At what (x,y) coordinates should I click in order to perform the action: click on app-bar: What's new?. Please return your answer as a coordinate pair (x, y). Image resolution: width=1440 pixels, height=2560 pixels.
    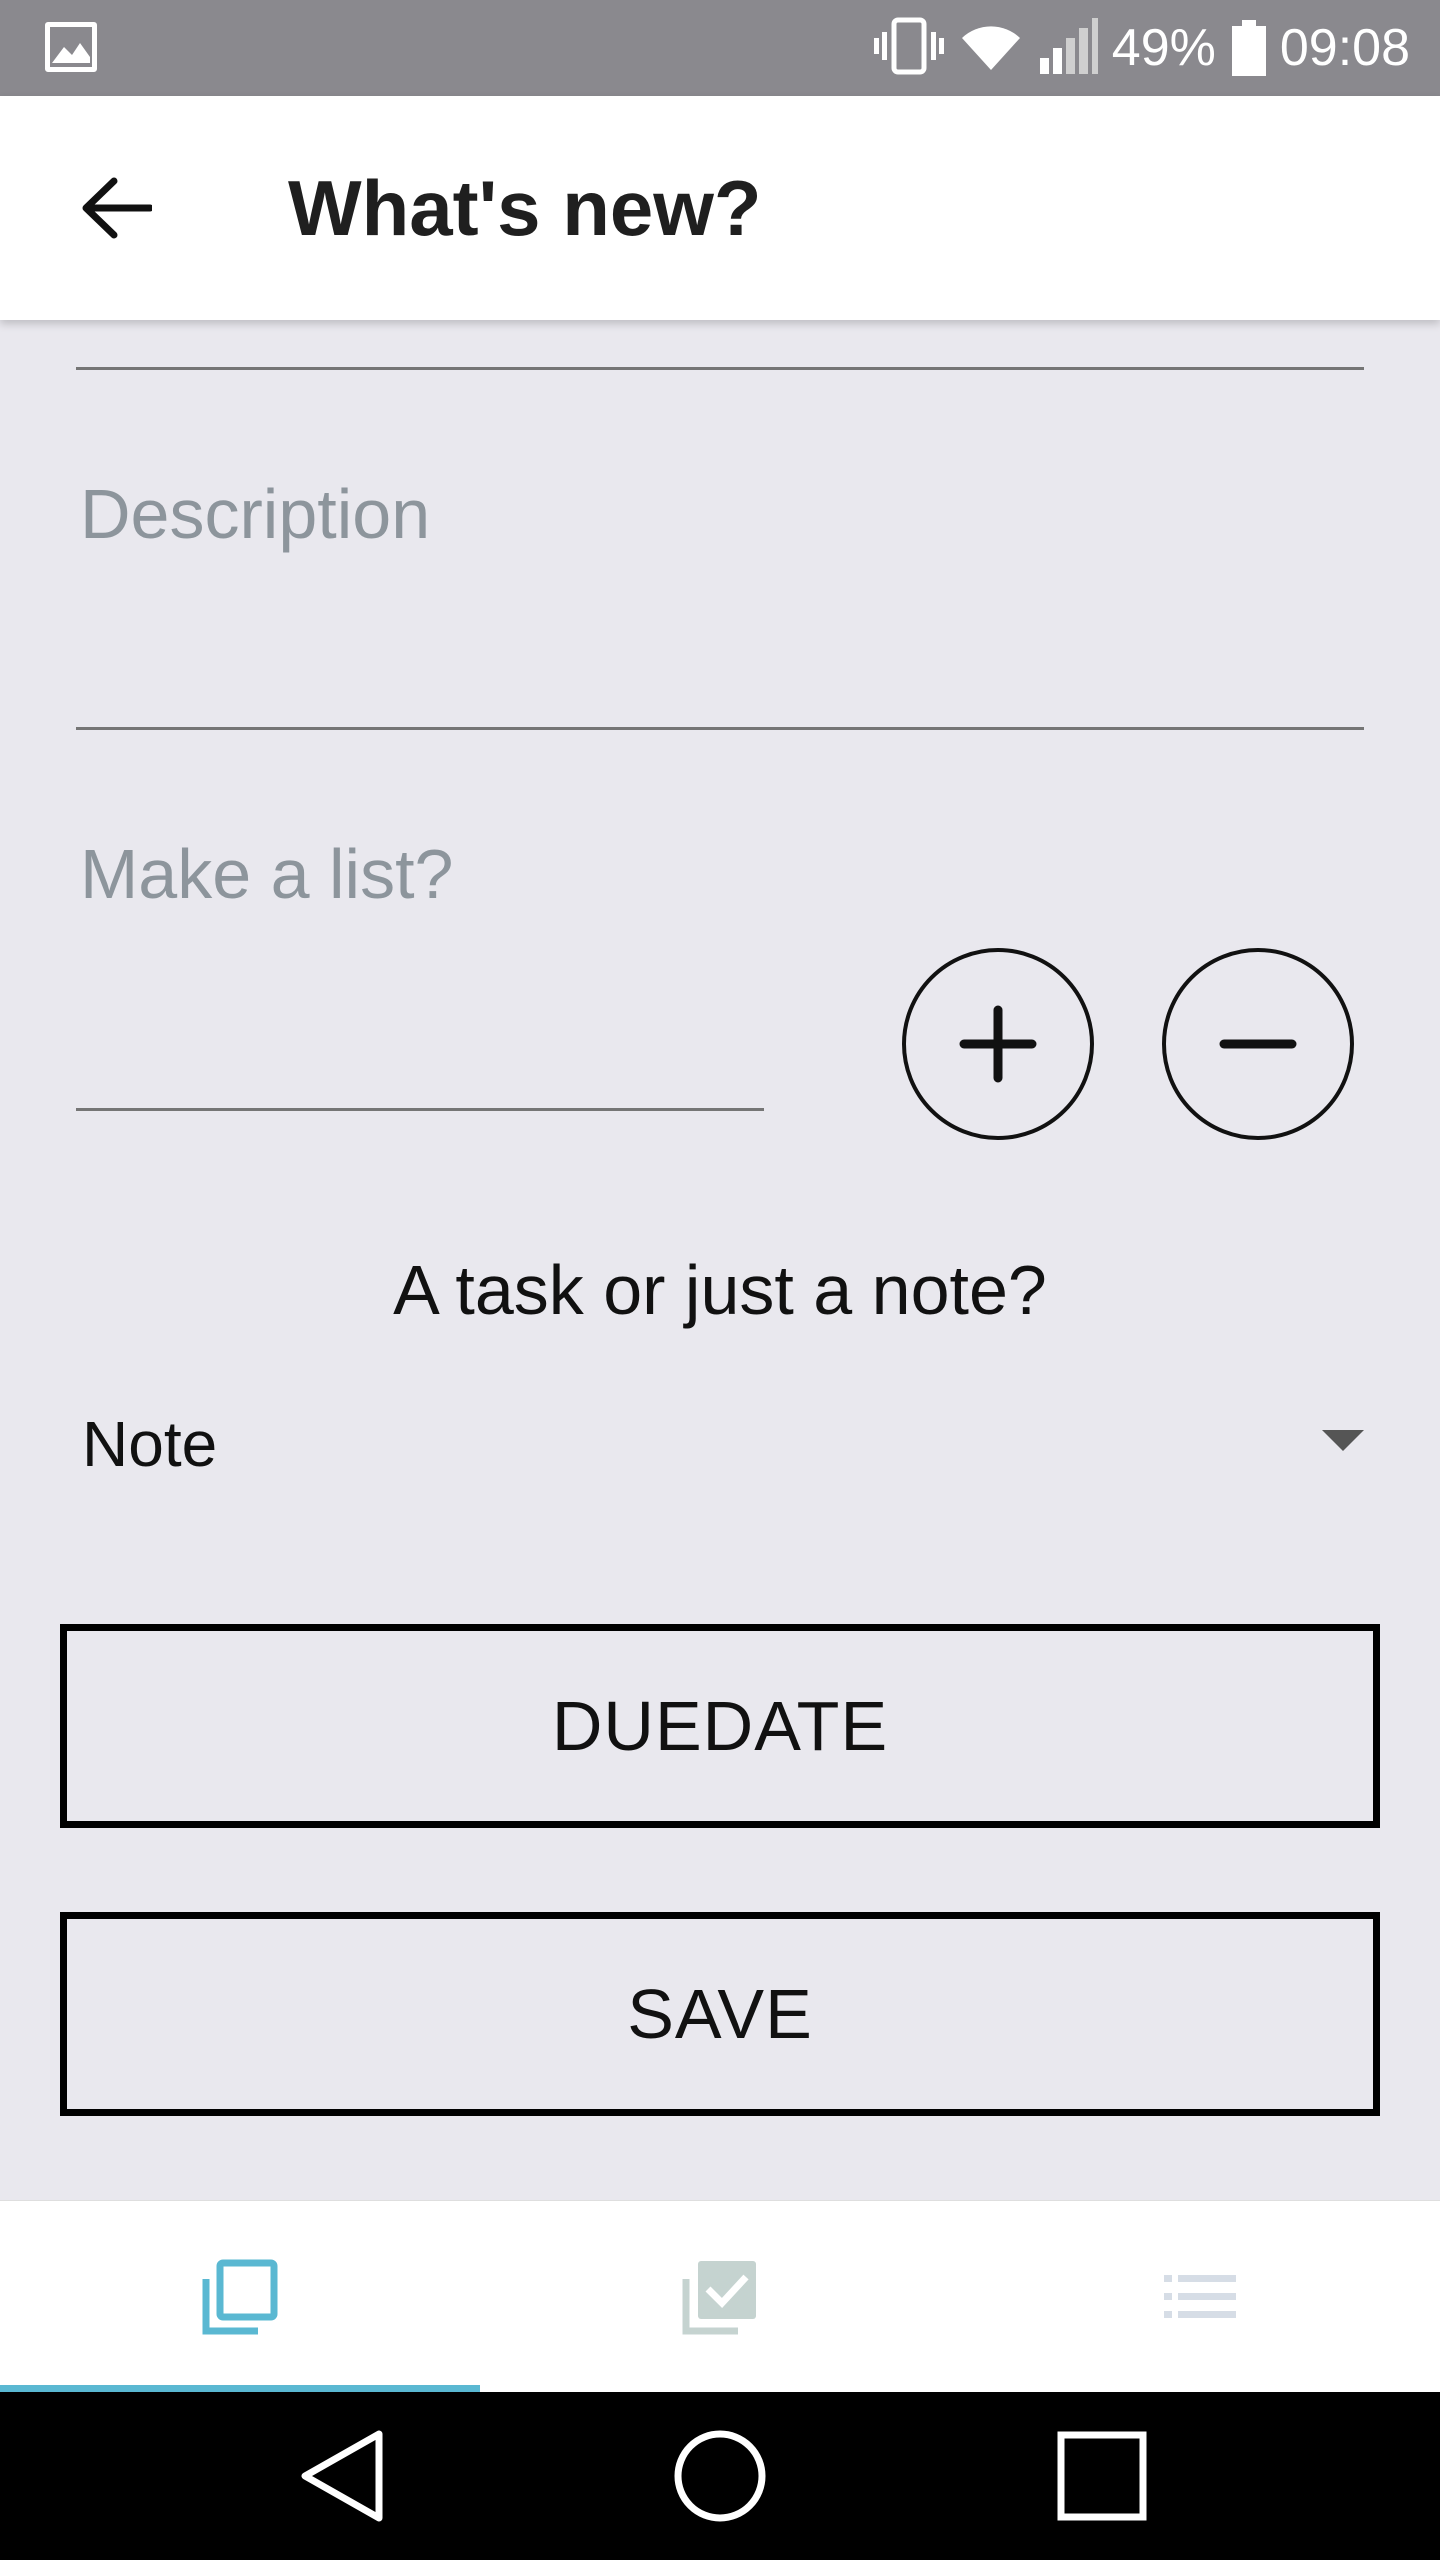
    Looking at the image, I should click on (720, 208).